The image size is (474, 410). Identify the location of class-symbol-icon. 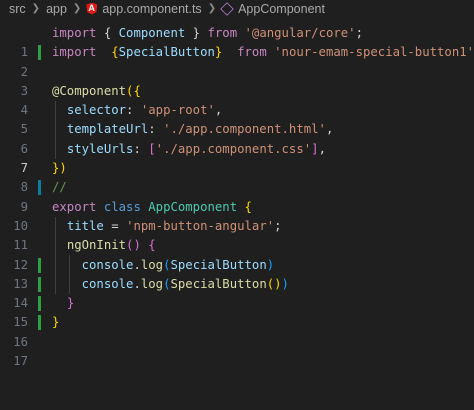
(227, 8).